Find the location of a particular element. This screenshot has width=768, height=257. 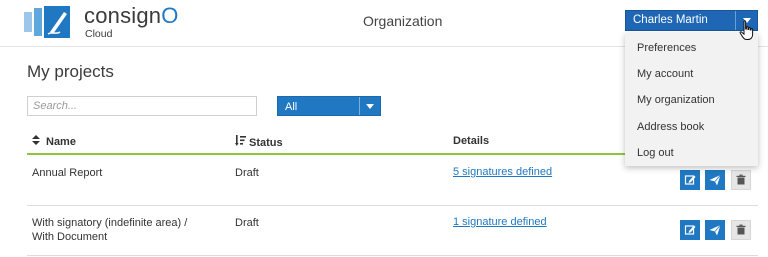

filter-toggle is located at coordinates (369, 106).